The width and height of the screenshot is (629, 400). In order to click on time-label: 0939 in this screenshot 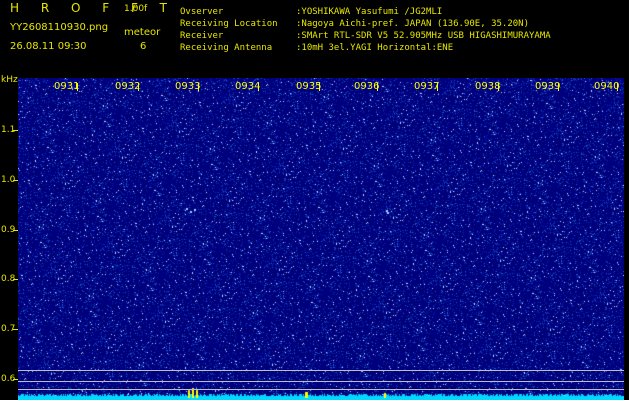, I will do `click(548, 86)`.